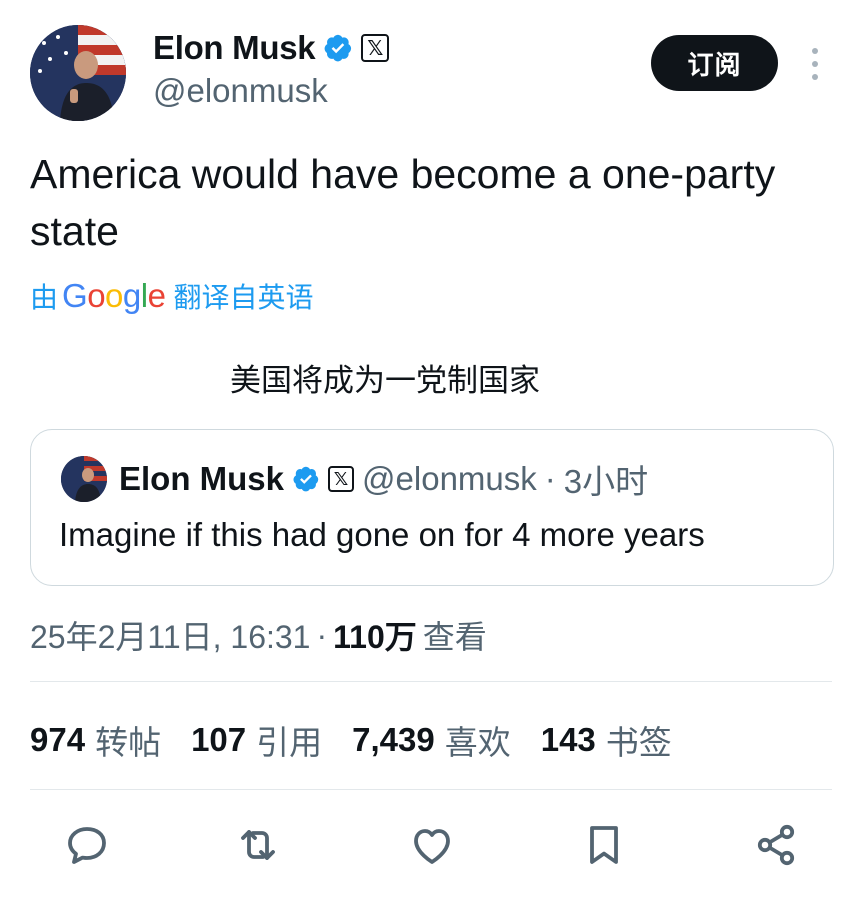 The image size is (862, 916). I want to click on stat-label: 喜欢, so click(477, 742).